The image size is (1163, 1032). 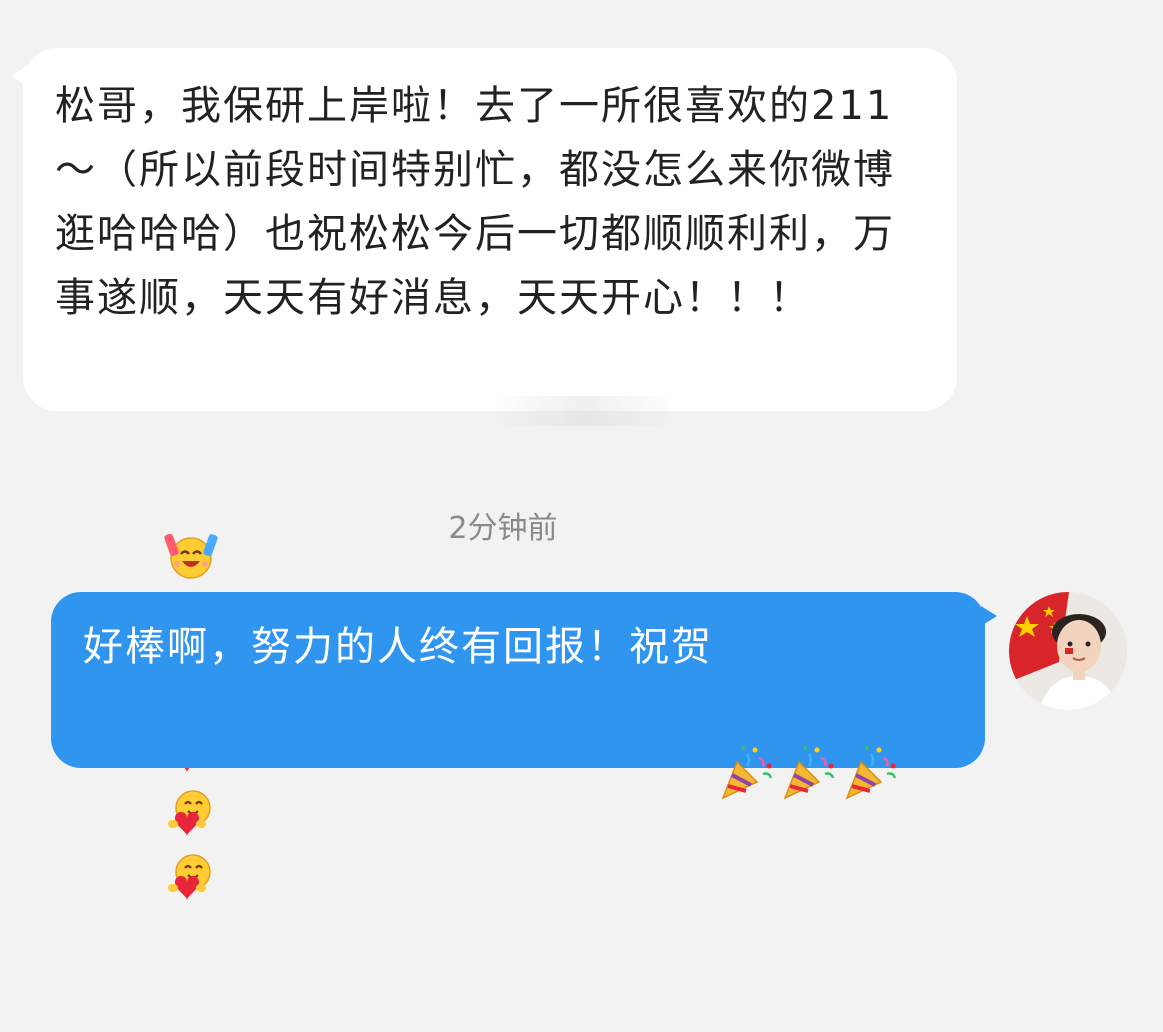 What do you see at coordinates (503, 528) in the screenshot?
I see `message-timestamp: 2分钟前` at bounding box center [503, 528].